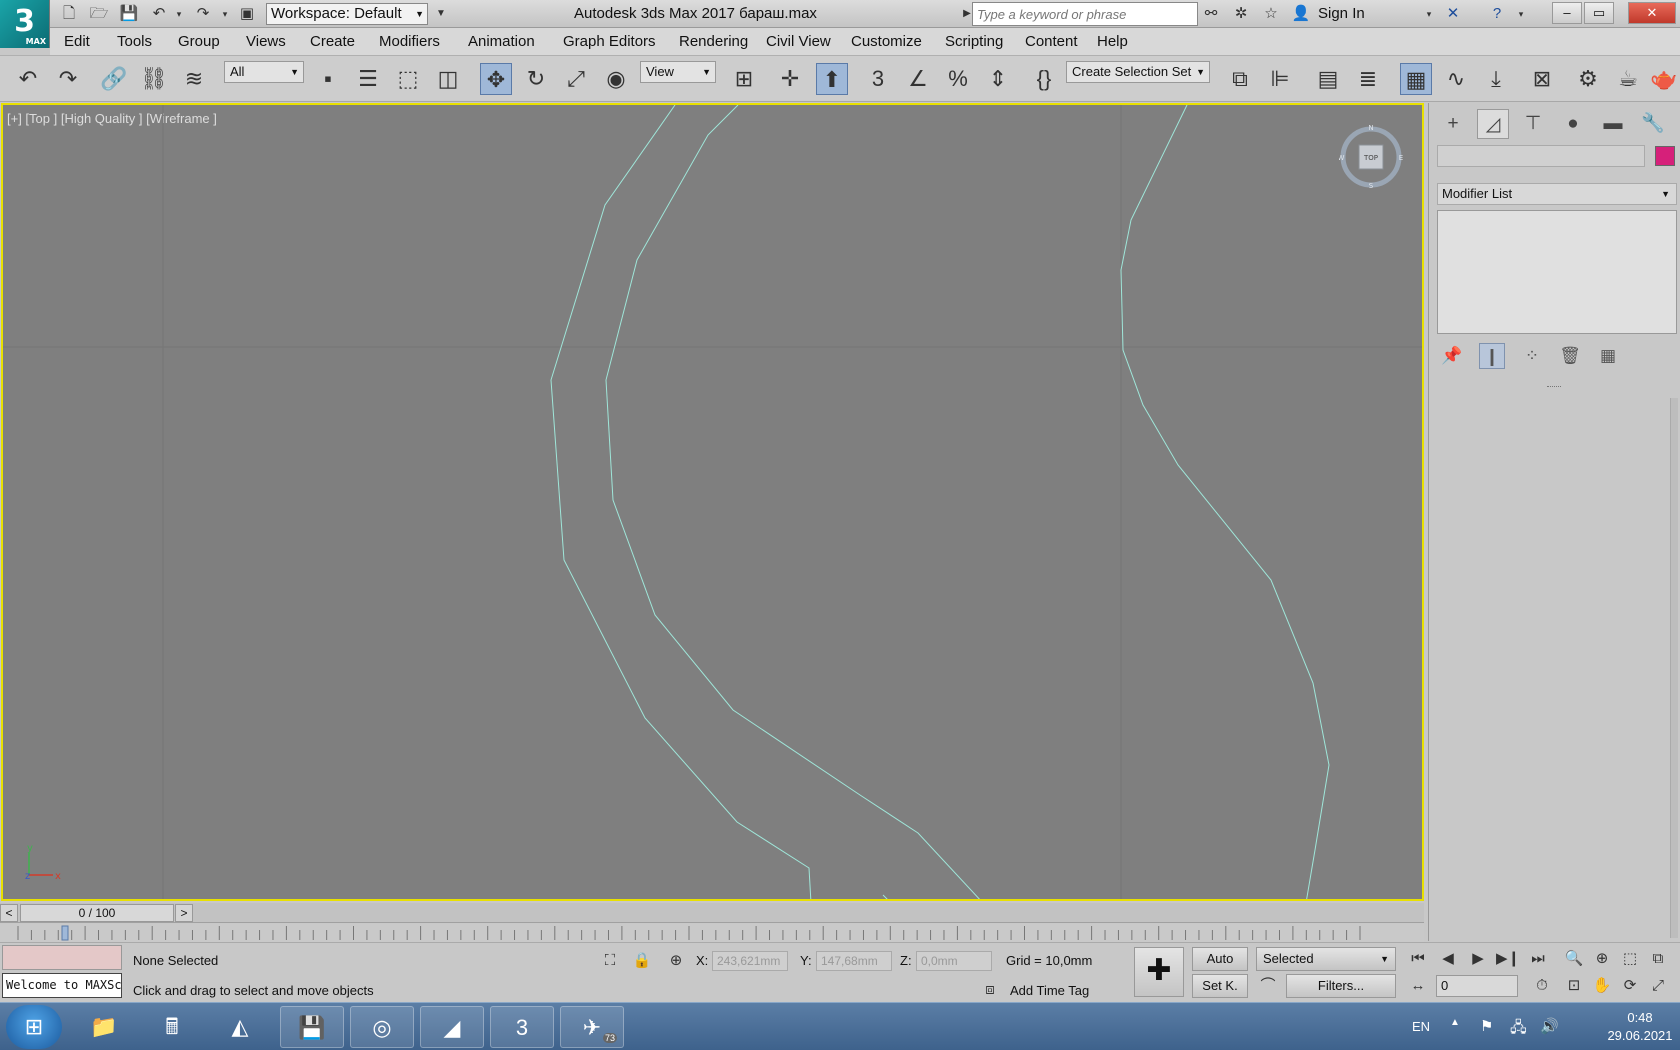  I want to click on material-editor-icon: ⊠, so click(1542, 79).